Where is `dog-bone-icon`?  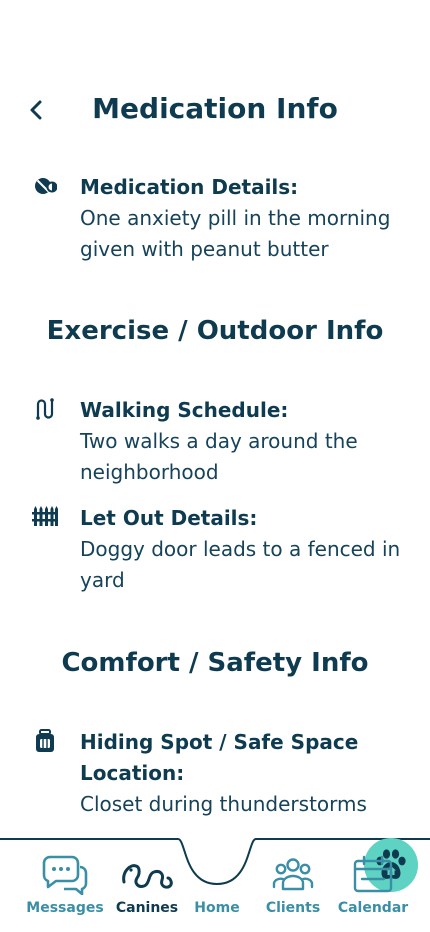
dog-bone-icon is located at coordinates (147, 876).